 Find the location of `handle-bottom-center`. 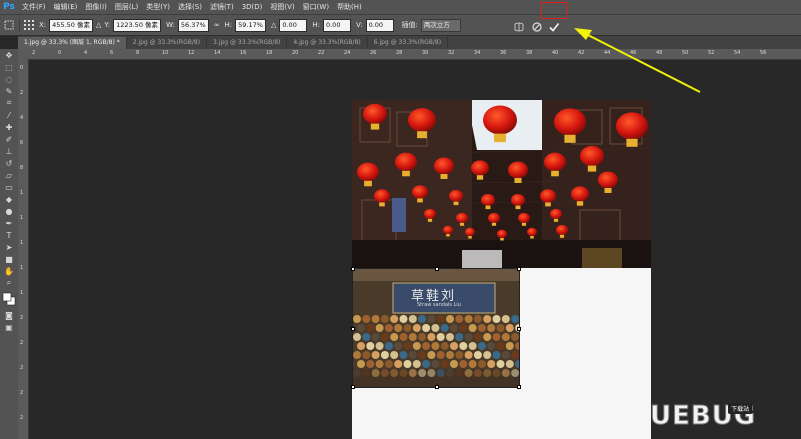

handle-bottom-center is located at coordinates (437, 387).